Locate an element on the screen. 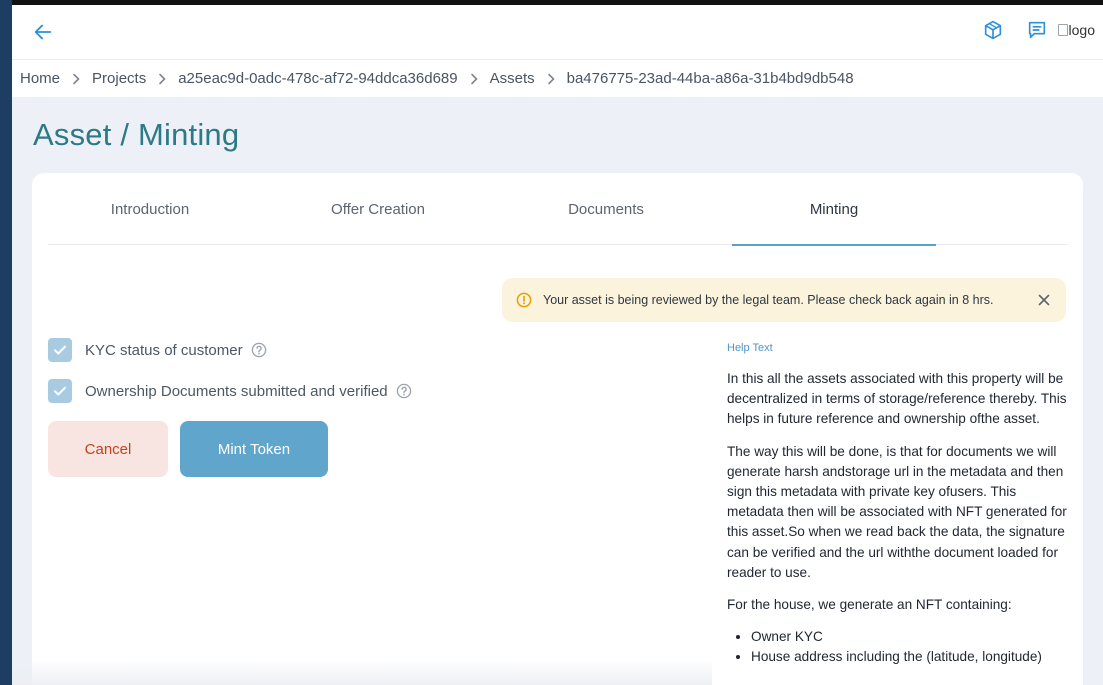 Image resolution: width=1103 pixels, height=685 pixels. logo-alt-text: logo is located at coordinates (1081, 30).